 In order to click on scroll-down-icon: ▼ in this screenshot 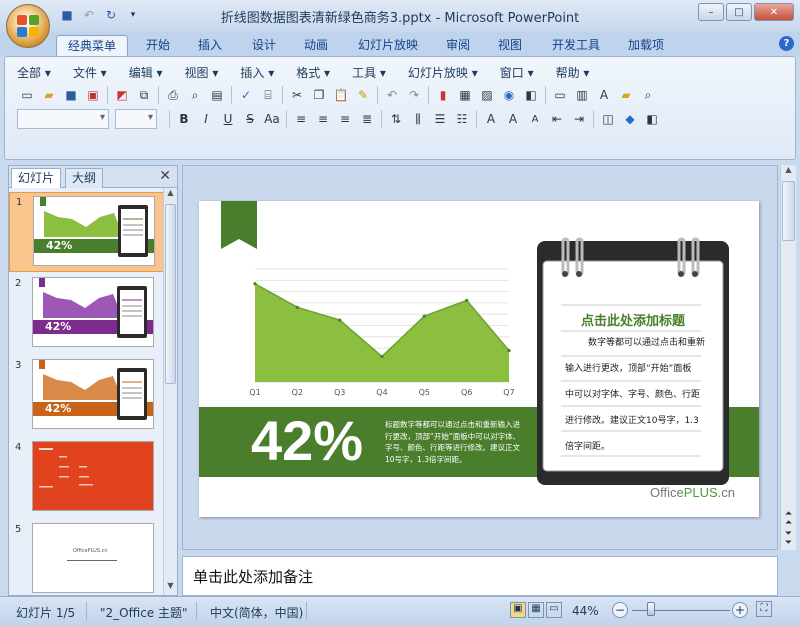, I will do `click(170, 588)`.